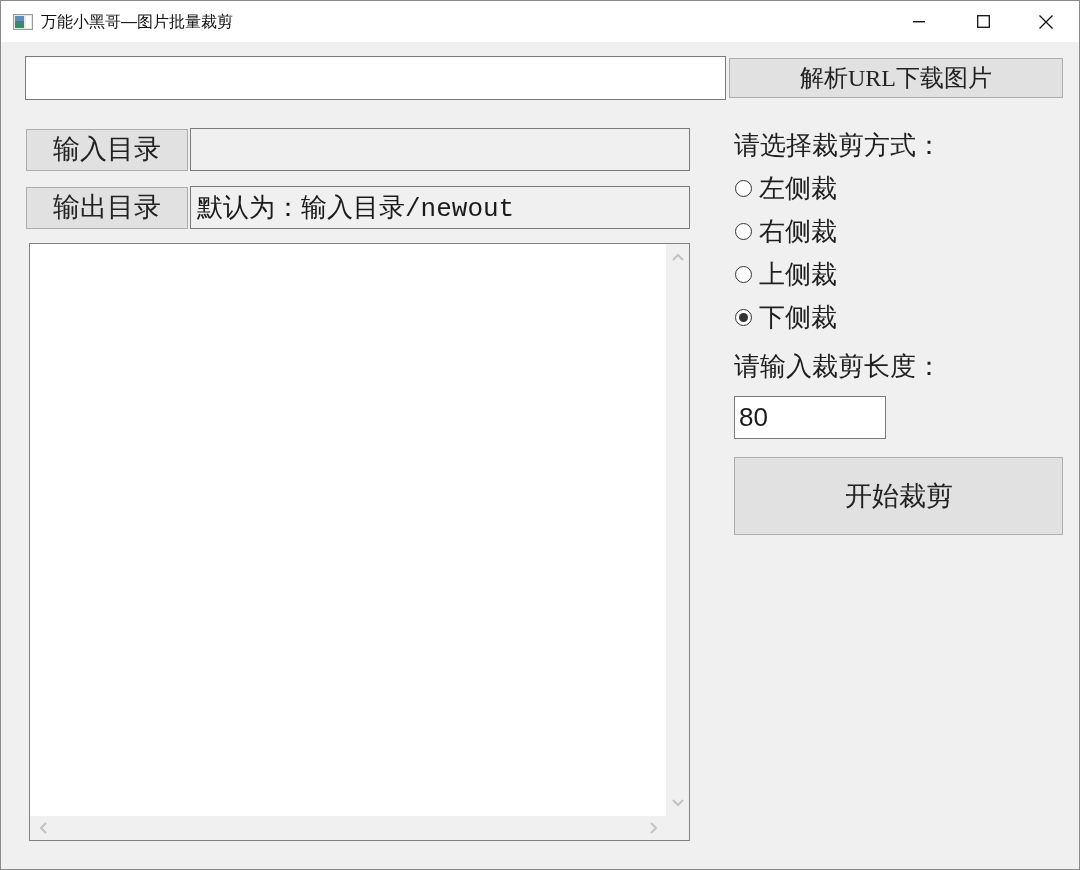  What do you see at coordinates (798, 231) in the screenshot?
I see `radio-label: 右侧裁` at bounding box center [798, 231].